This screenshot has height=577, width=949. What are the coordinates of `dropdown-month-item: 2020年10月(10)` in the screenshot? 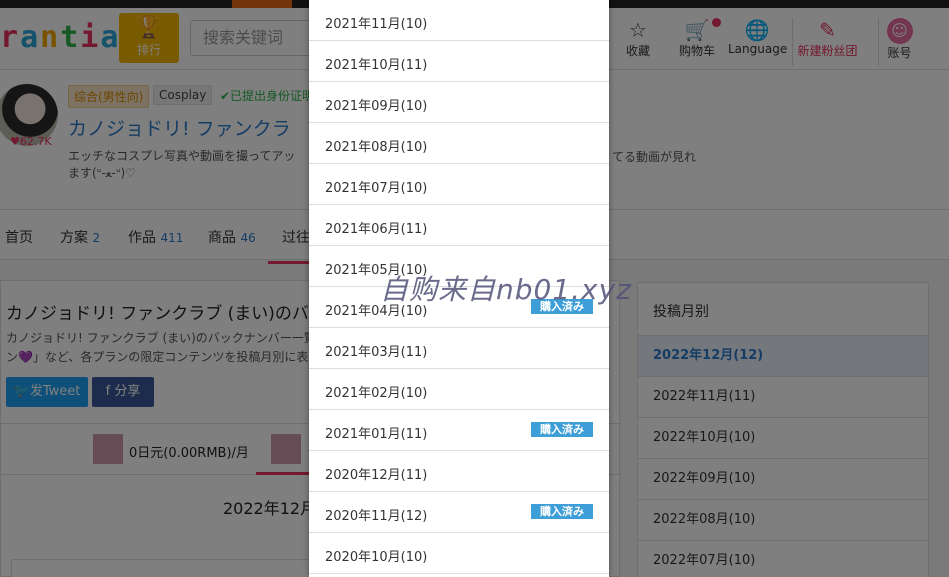 It's located at (459, 553).